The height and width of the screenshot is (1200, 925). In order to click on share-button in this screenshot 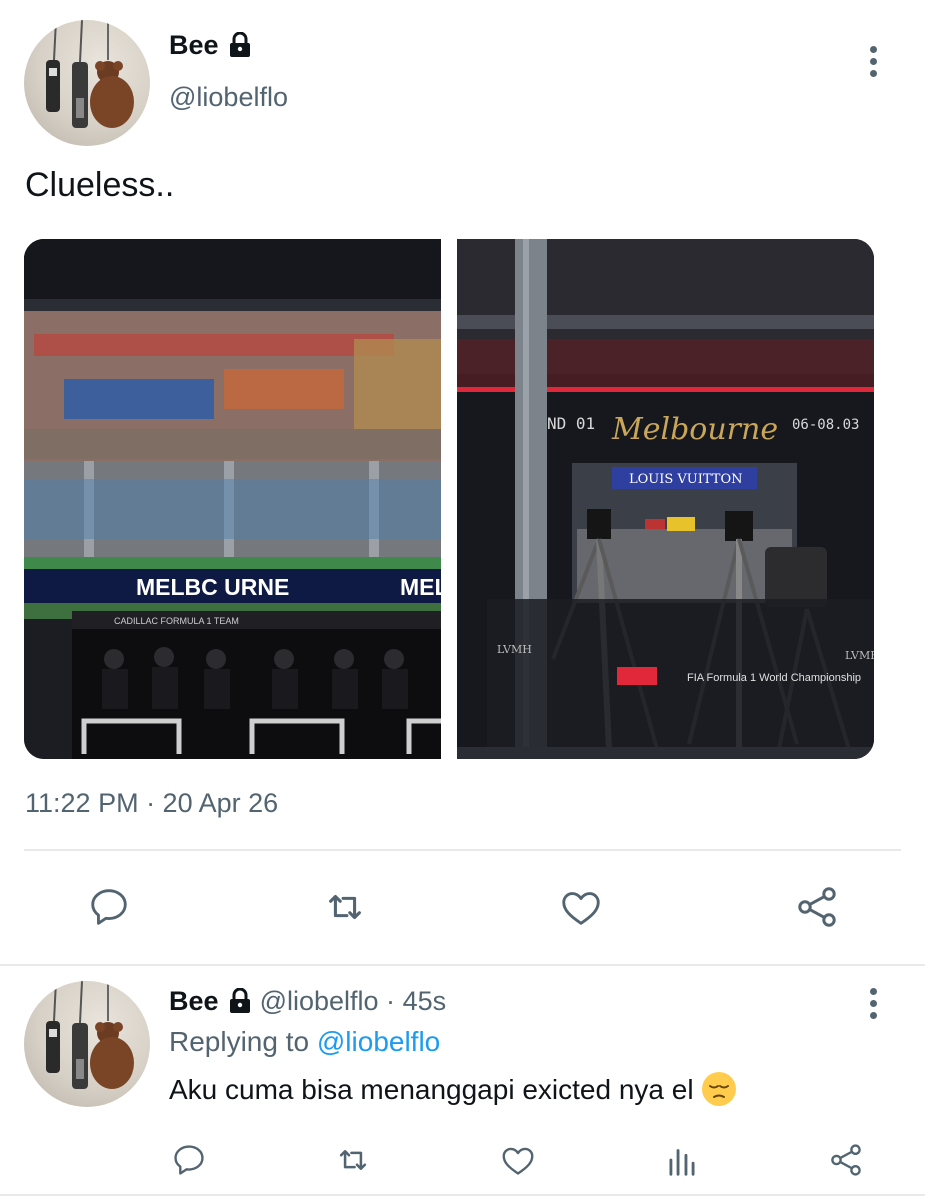, I will do `click(817, 907)`.